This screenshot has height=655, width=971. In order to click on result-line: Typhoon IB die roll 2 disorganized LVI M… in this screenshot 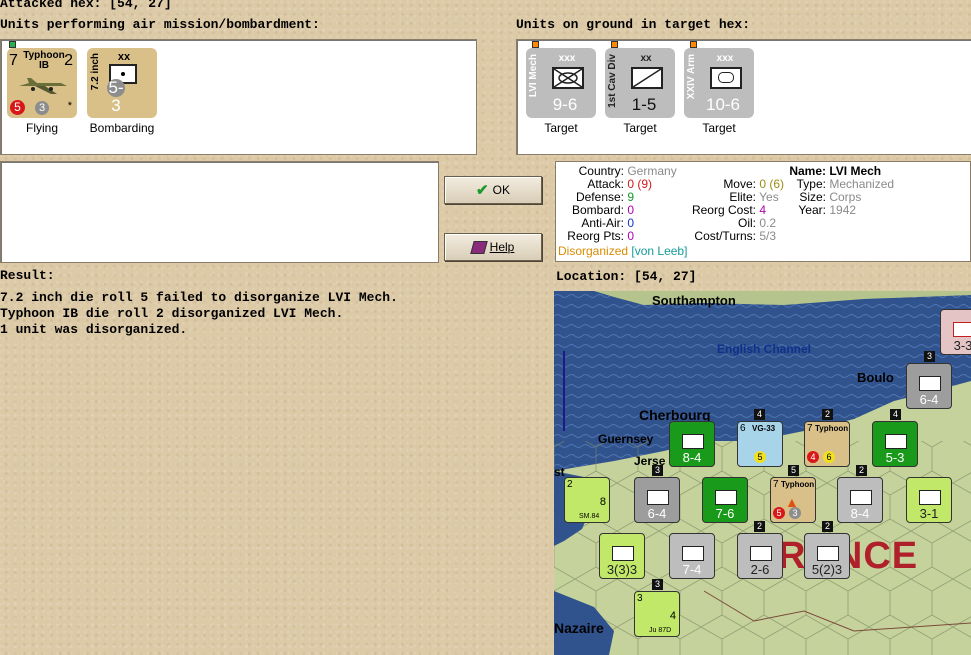, I will do `click(172, 313)`.